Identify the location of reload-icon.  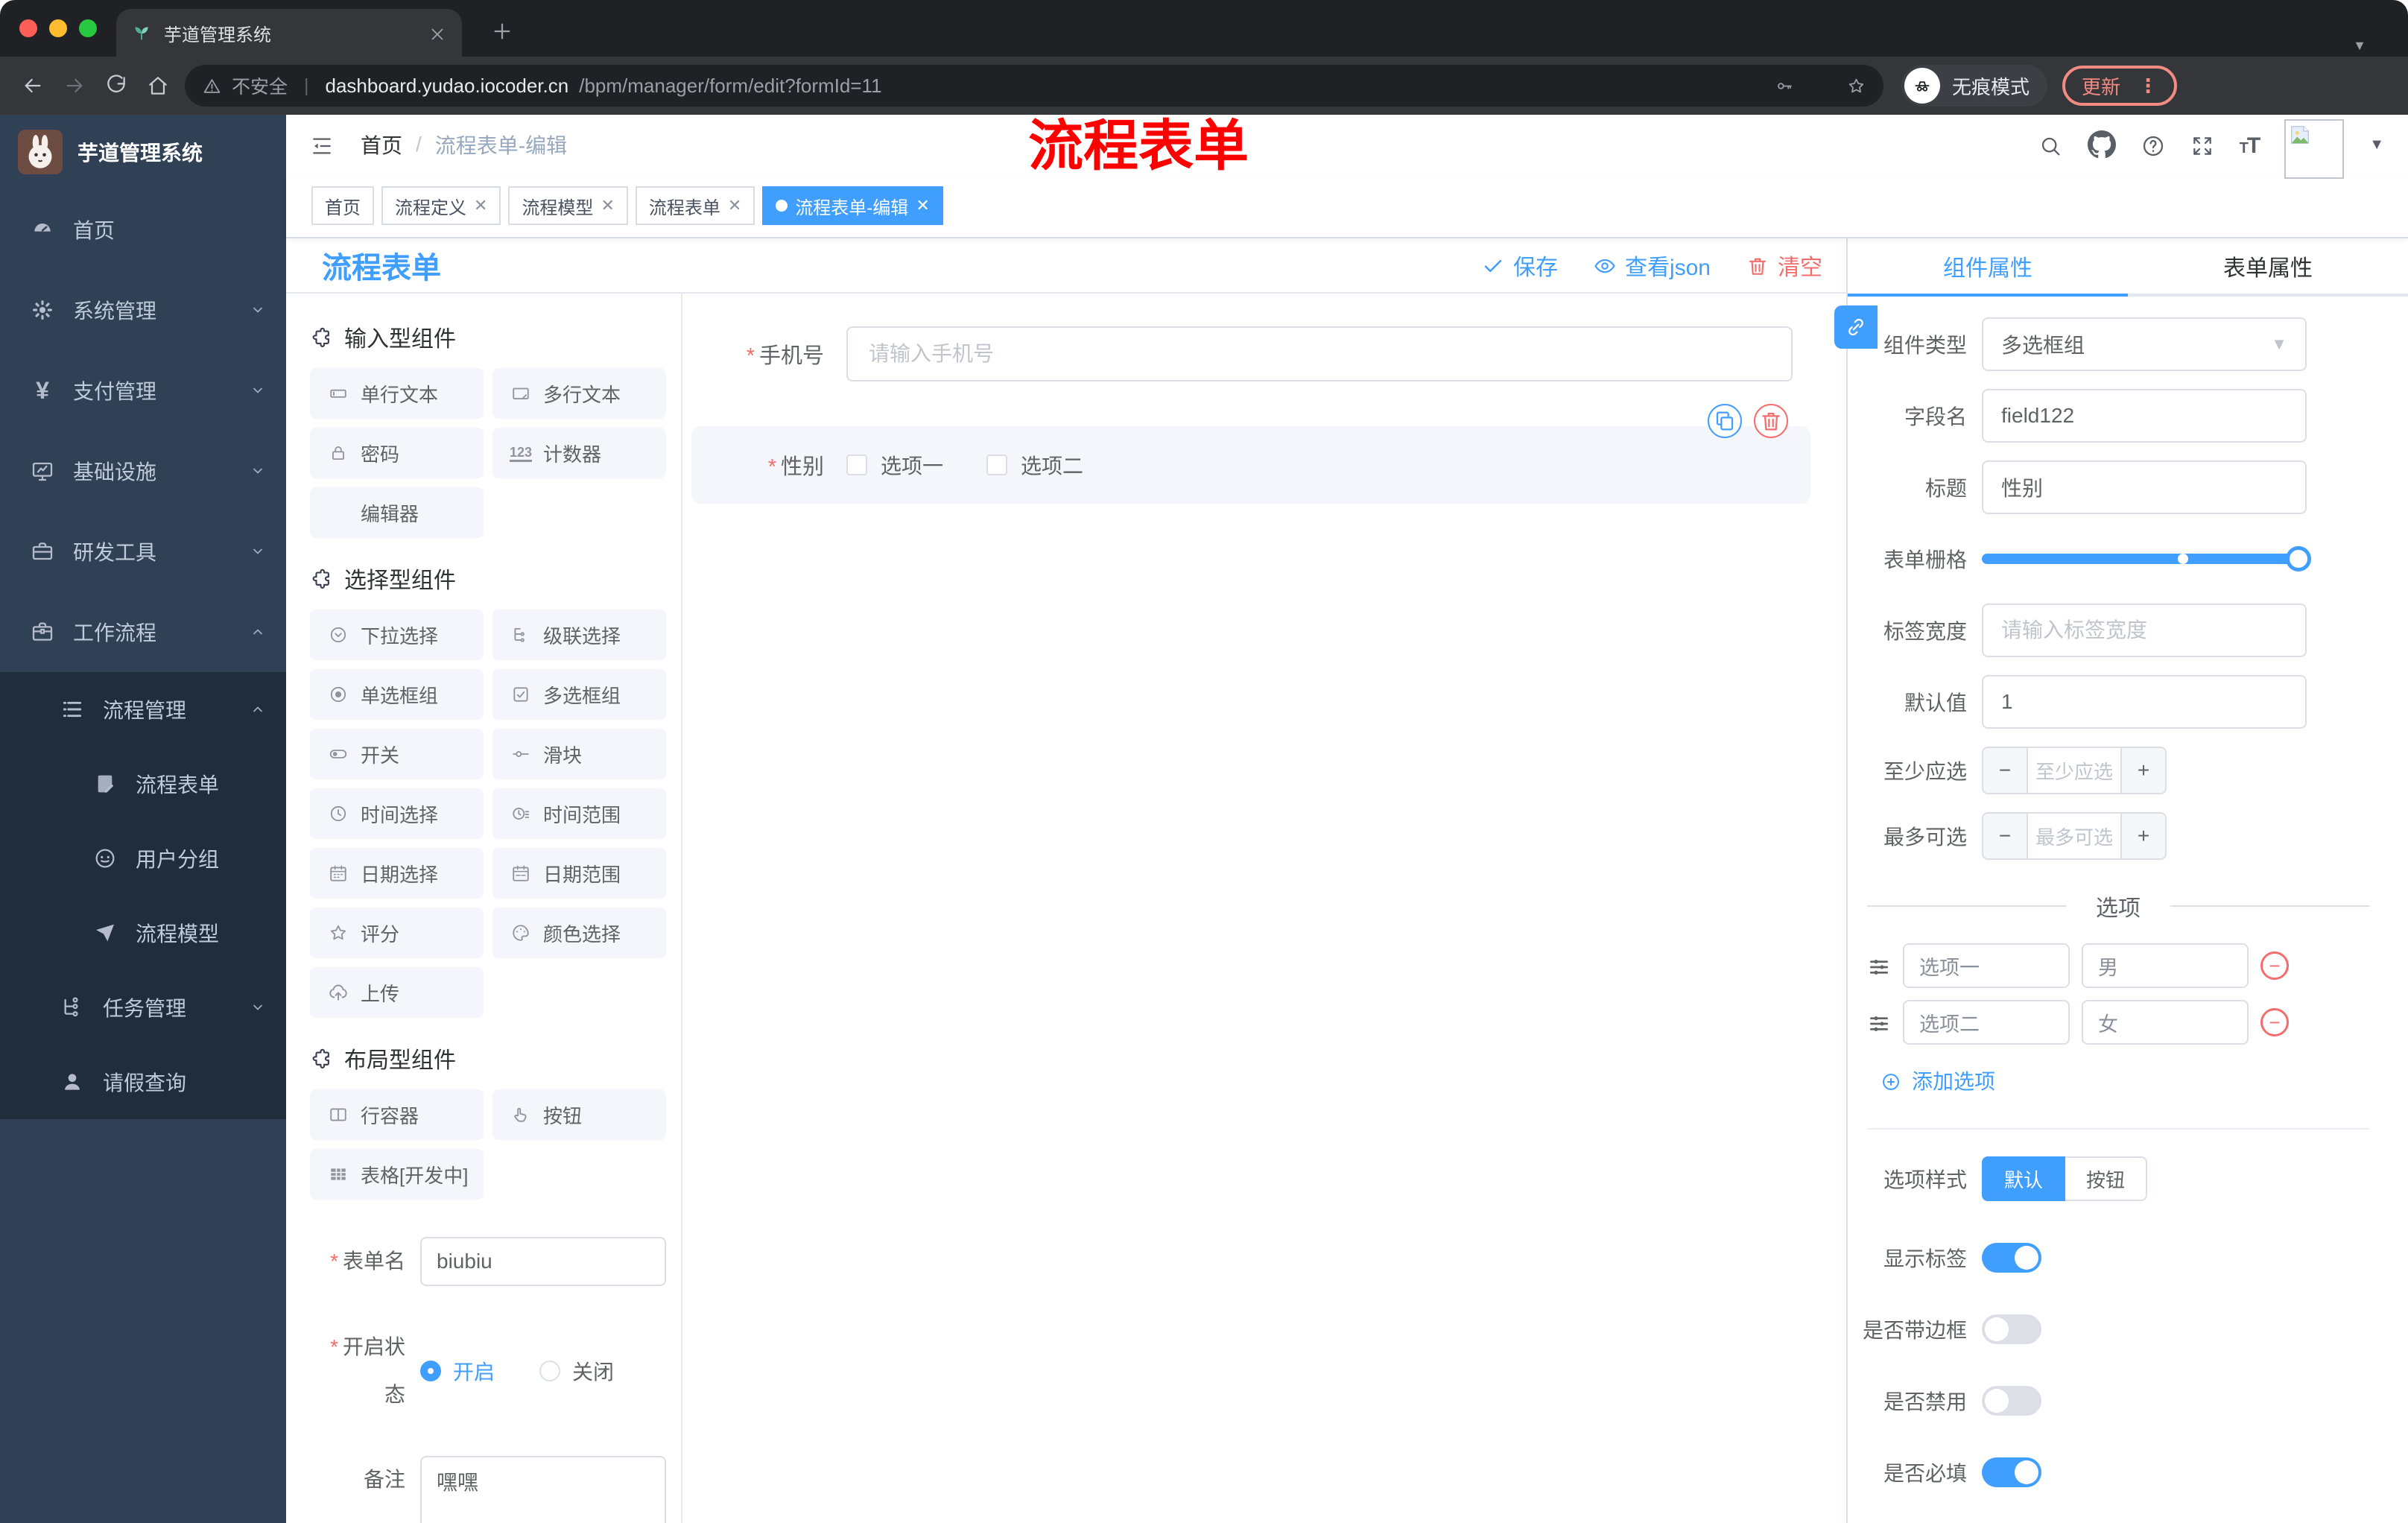
(116, 86).